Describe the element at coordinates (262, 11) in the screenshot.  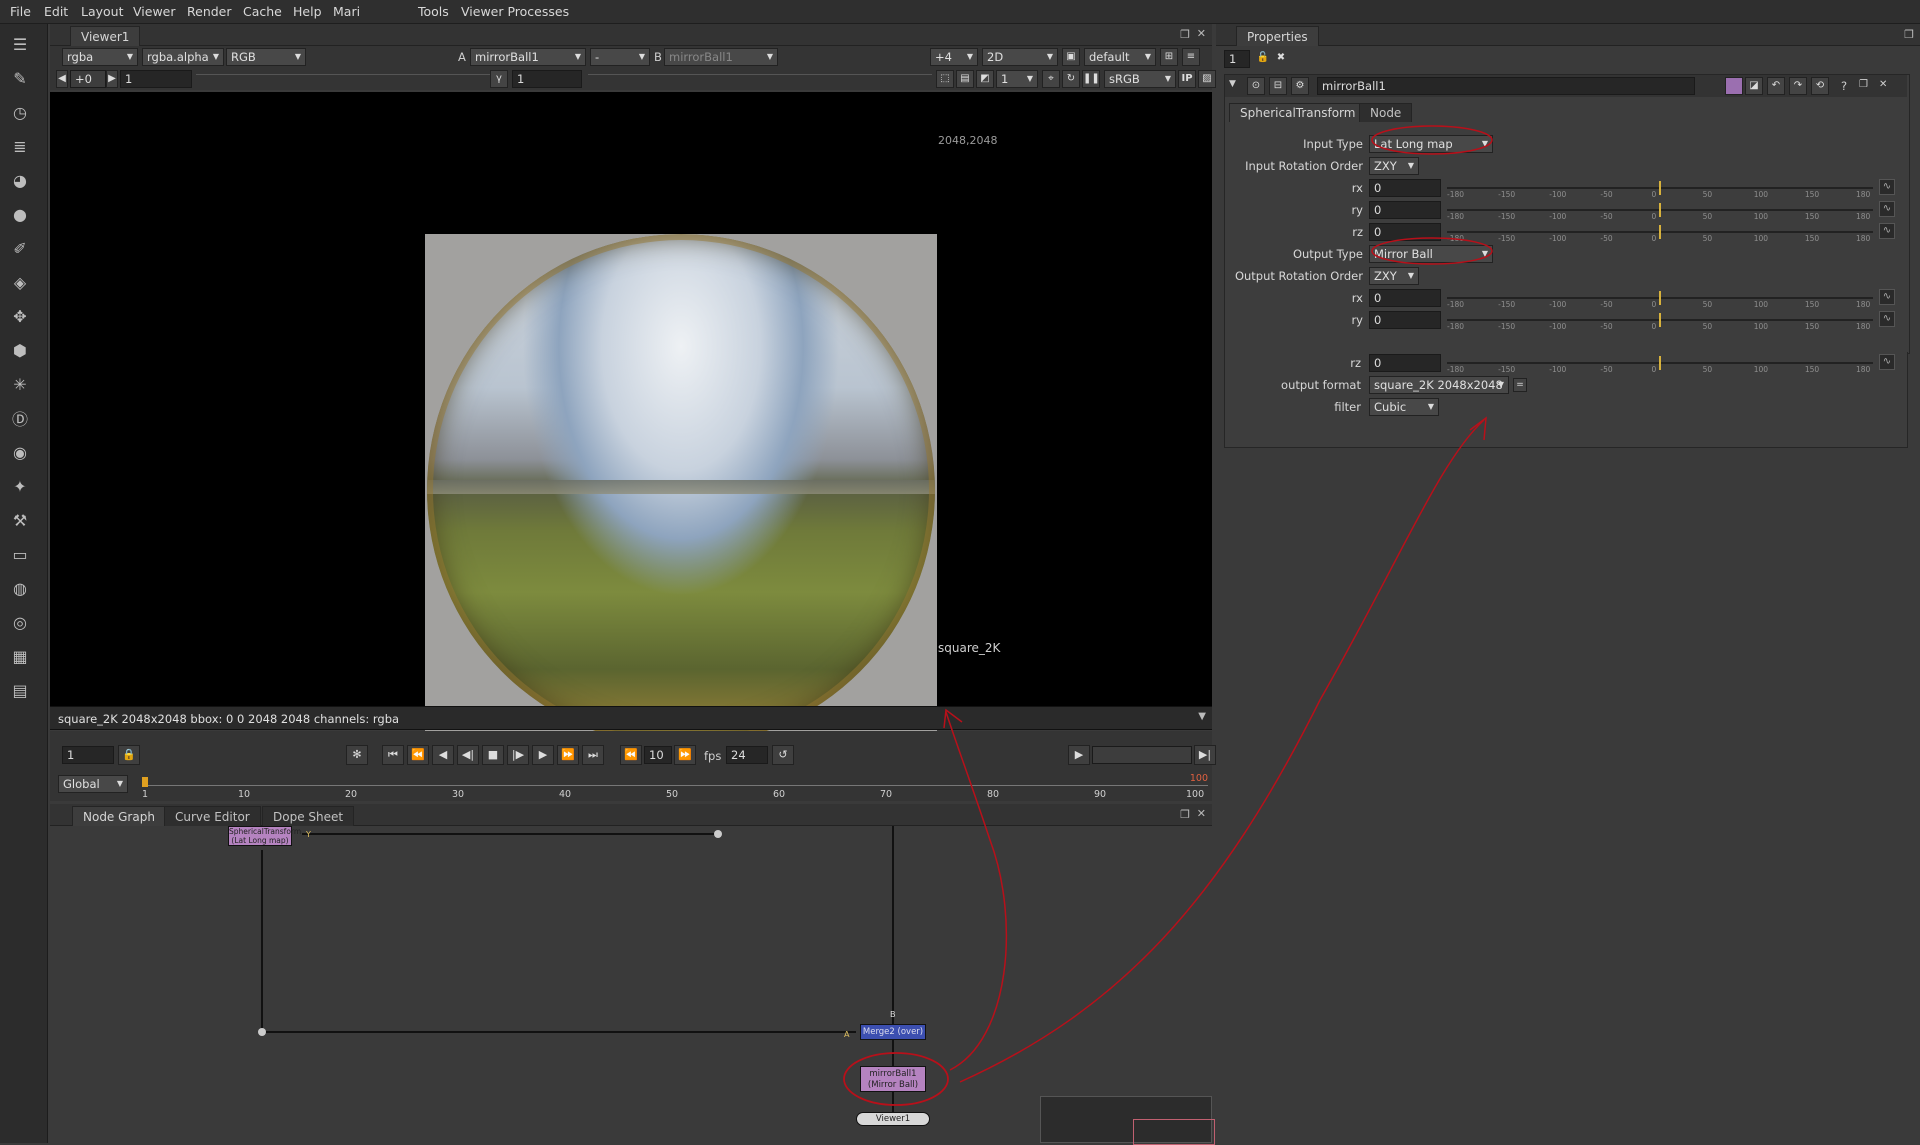
I see `menu-cache: Cache` at that location.